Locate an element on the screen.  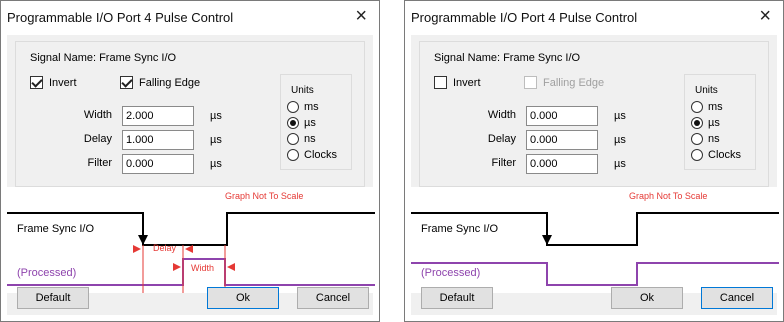
width-arrow-left-icon is located at coordinates (177, 267).